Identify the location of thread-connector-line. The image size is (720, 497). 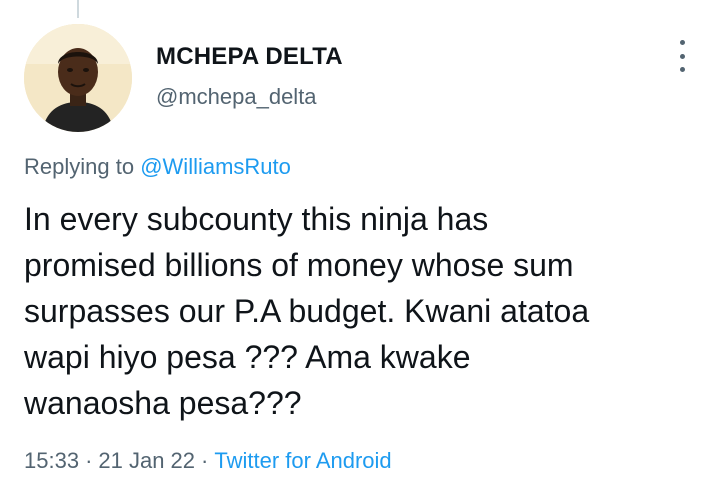
(78, 9).